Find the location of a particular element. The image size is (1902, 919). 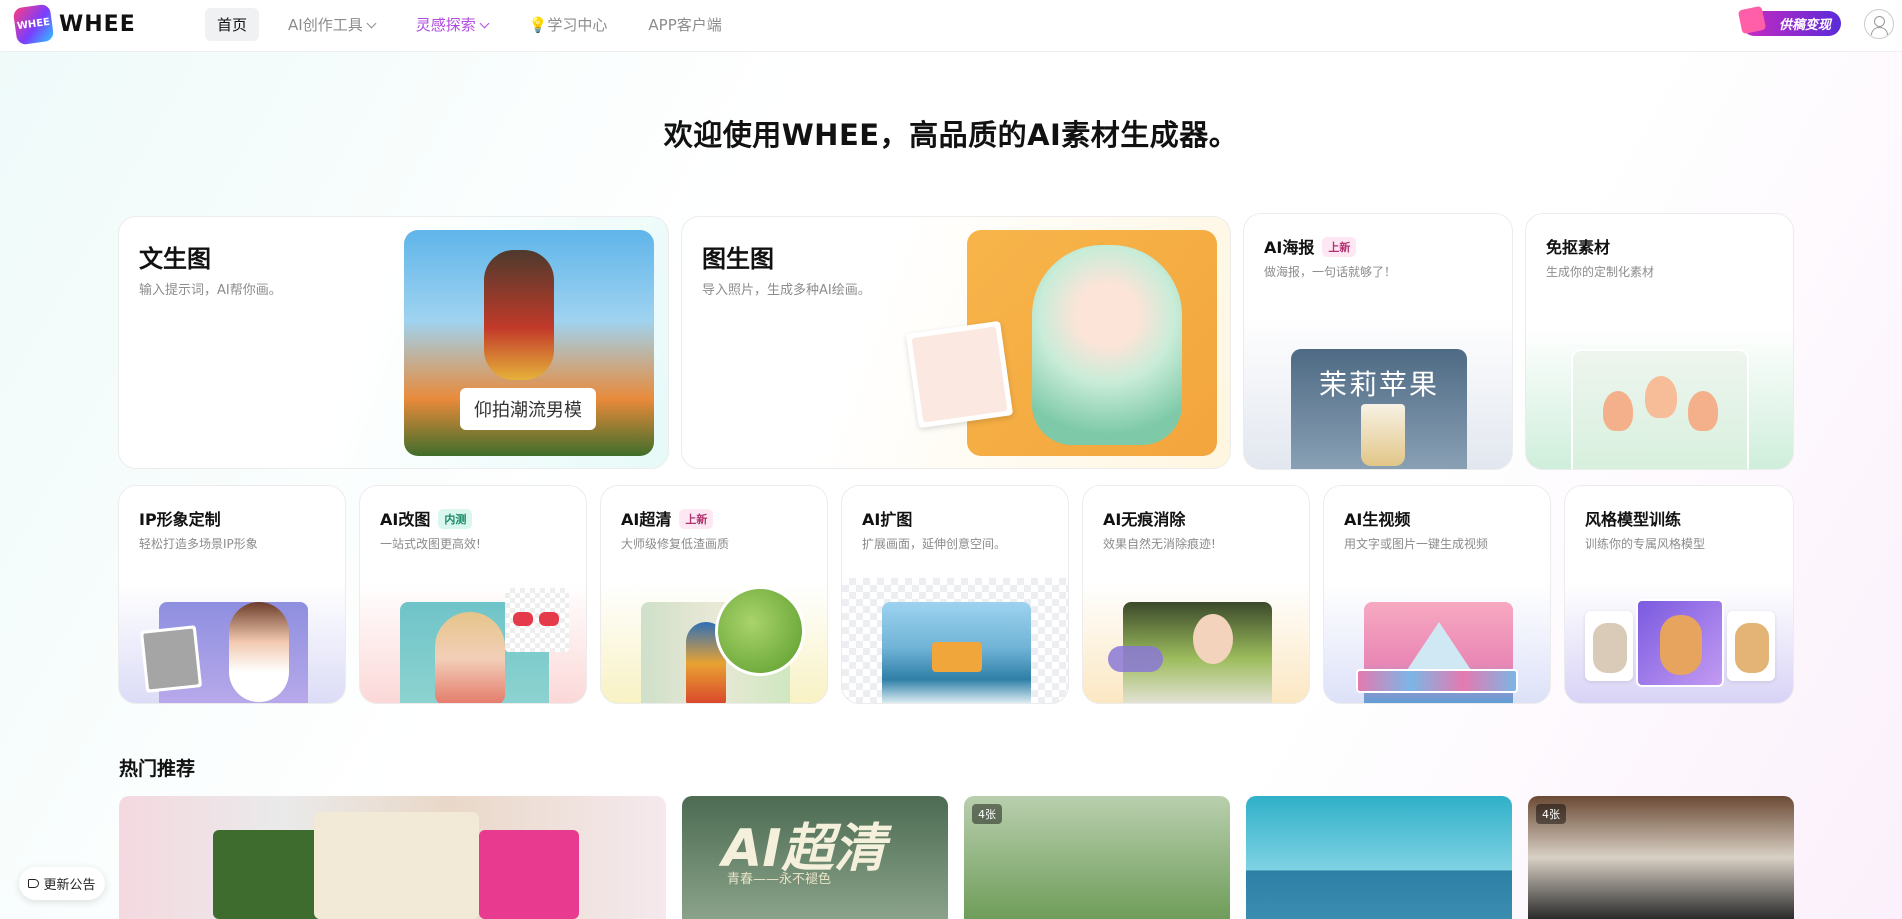

feature-card-style-model-training: 风格模型训练 训练你的专属风格模型 is located at coordinates (1679, 594).